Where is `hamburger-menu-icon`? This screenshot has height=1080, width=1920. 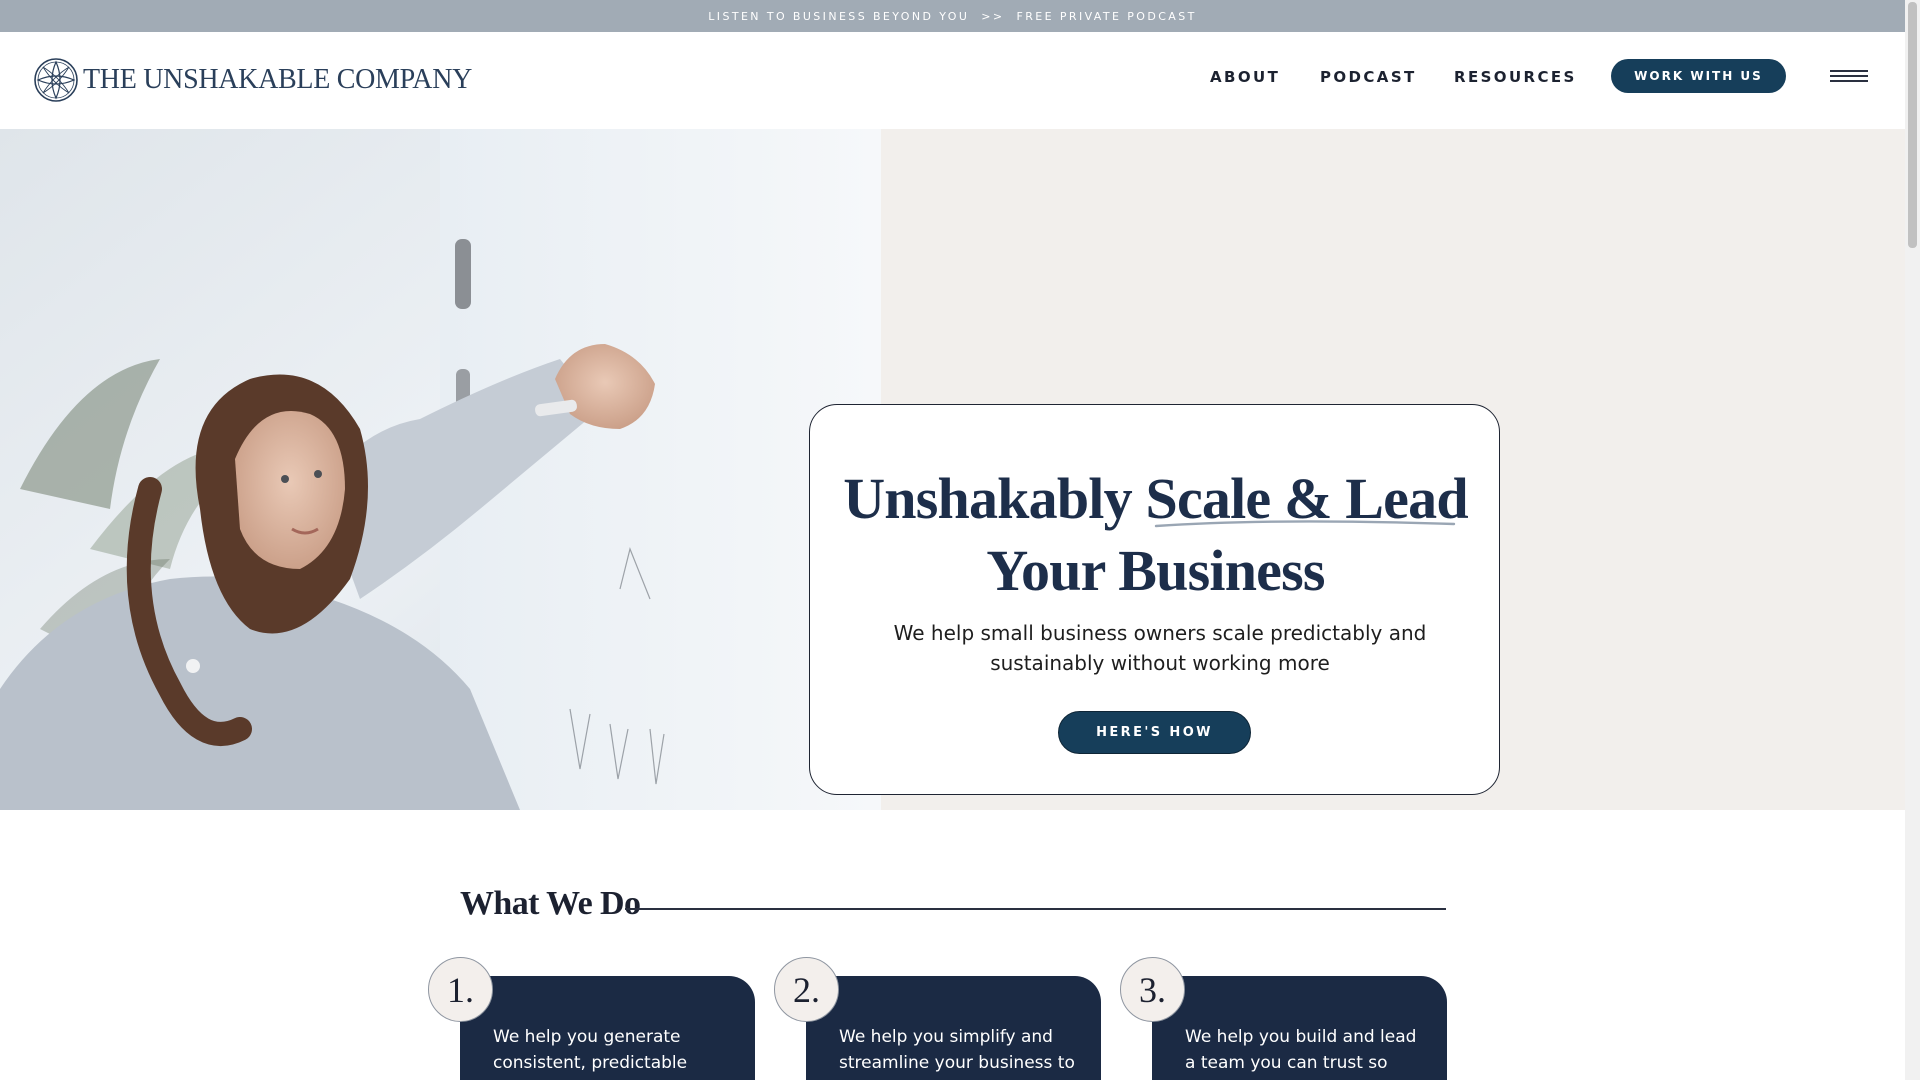 hamburger-menu-icon is located at coordinates (1849, 78).